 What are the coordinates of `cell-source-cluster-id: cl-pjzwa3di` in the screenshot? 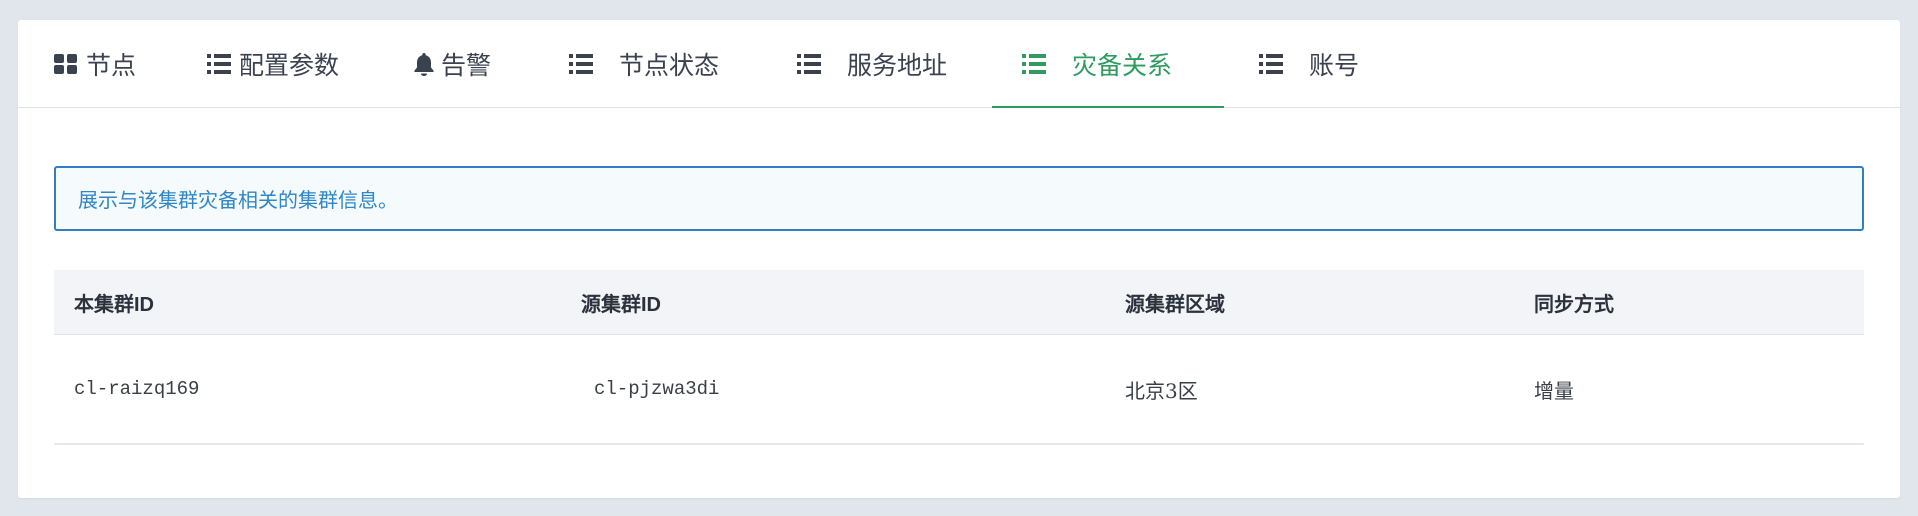 It's located at (657, 389).